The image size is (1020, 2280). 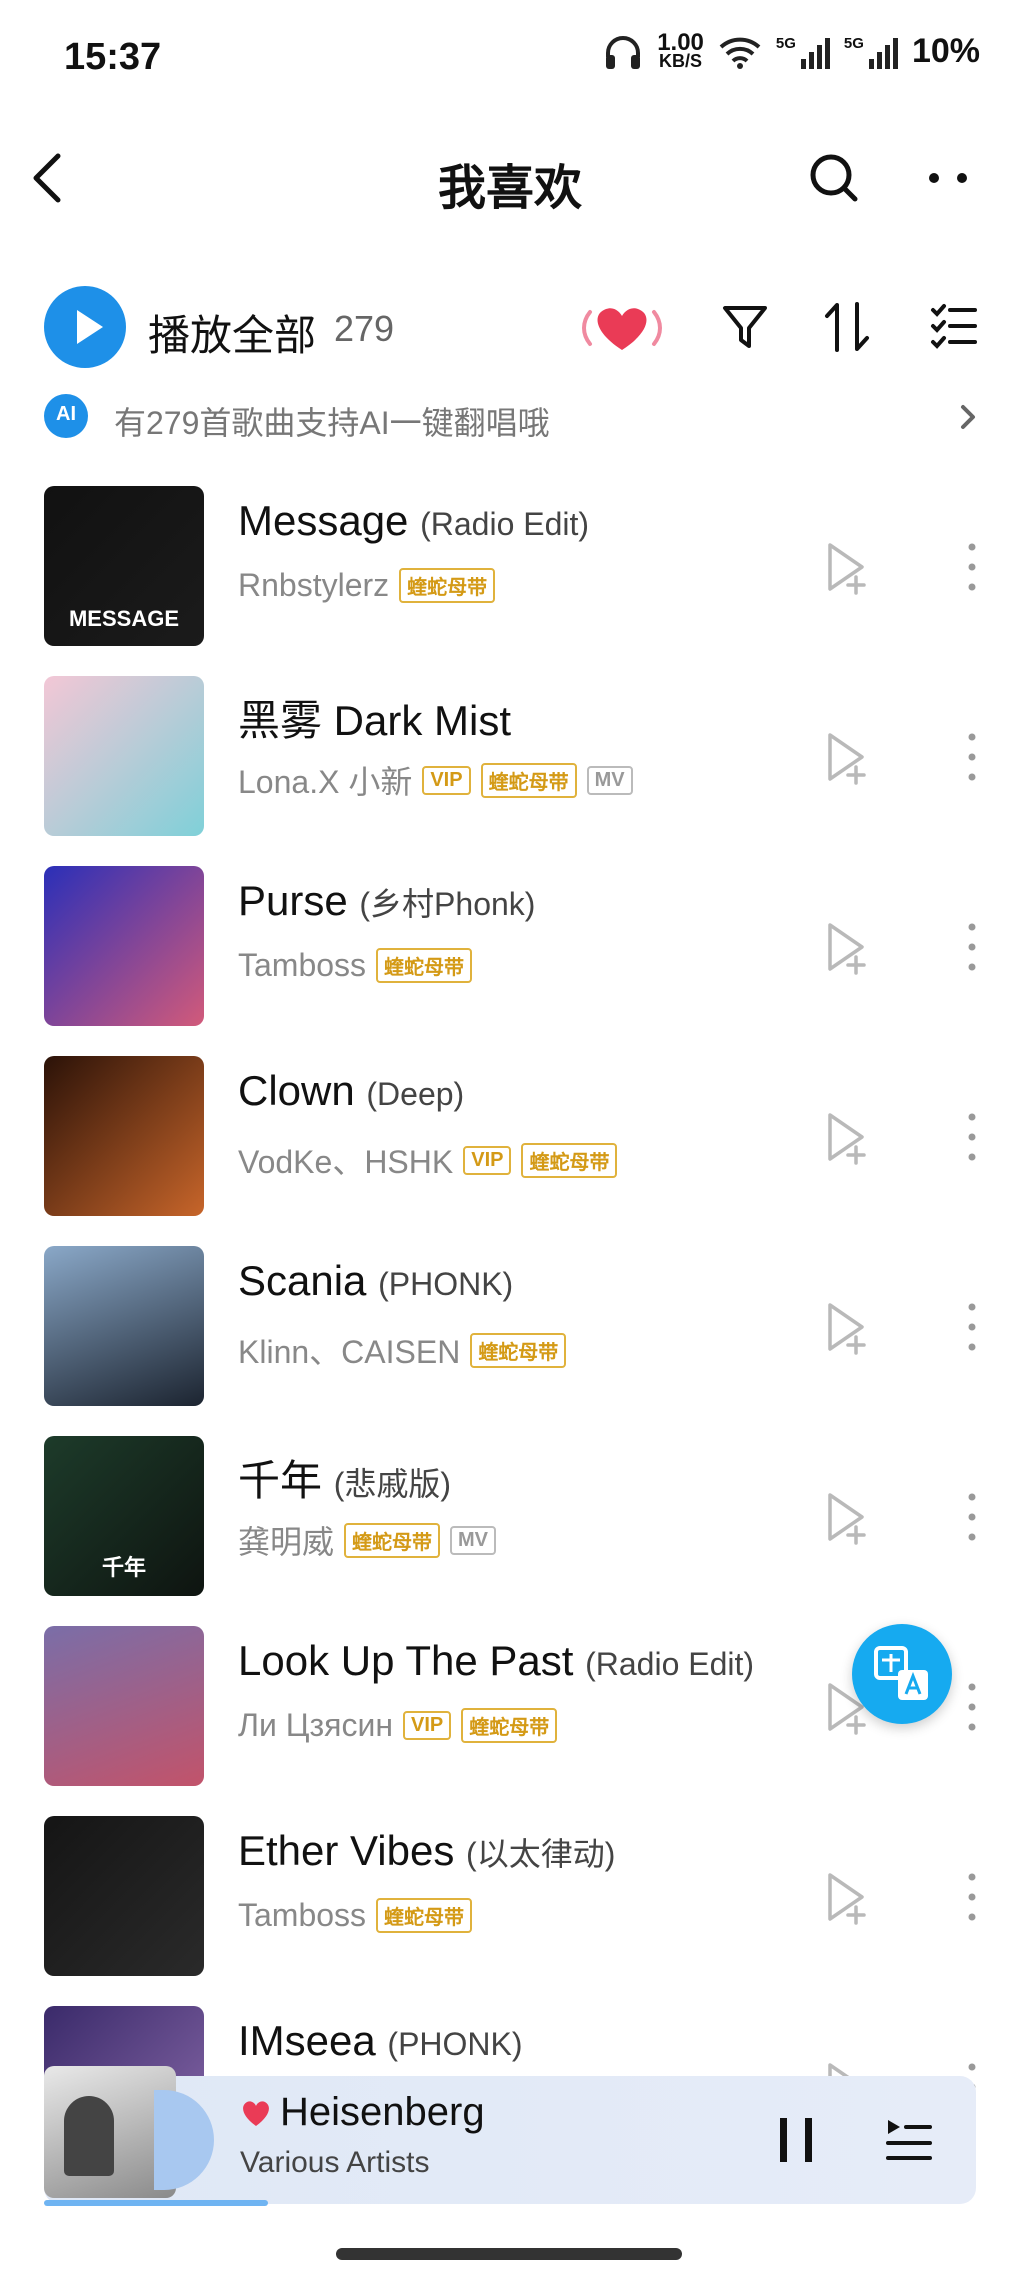 I want to click on song-title-text: Scania, so click(x=302, y=1280).